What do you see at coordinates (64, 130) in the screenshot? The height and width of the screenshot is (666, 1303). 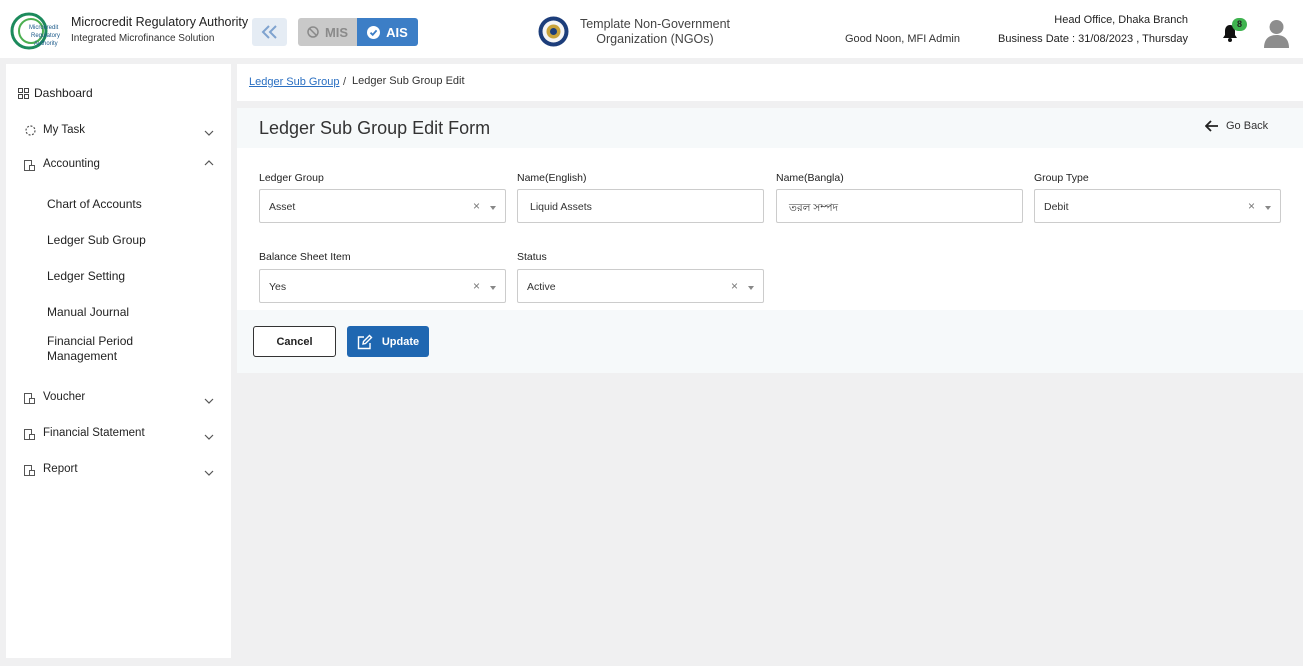 I see `my-task-label: My Task` at bounding box center [64, 130].